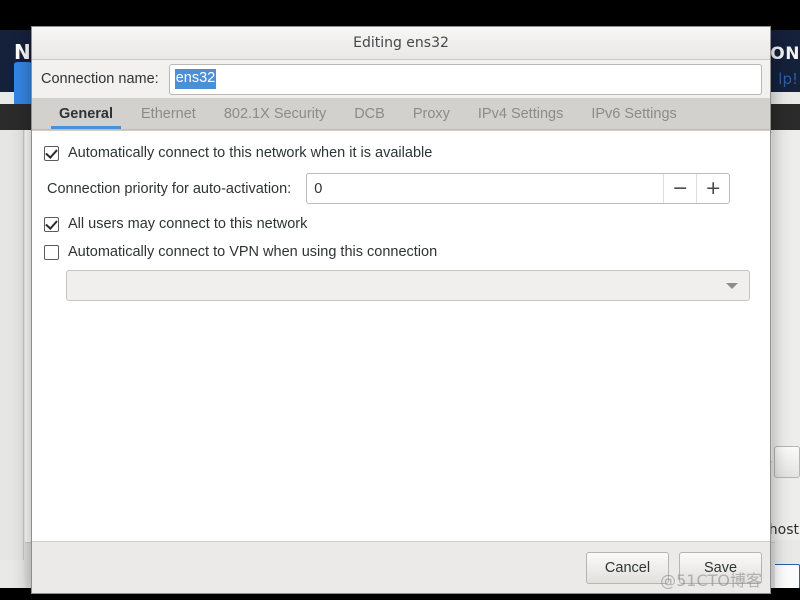  I want to click on vpn-connection-select, so click(408, 285).